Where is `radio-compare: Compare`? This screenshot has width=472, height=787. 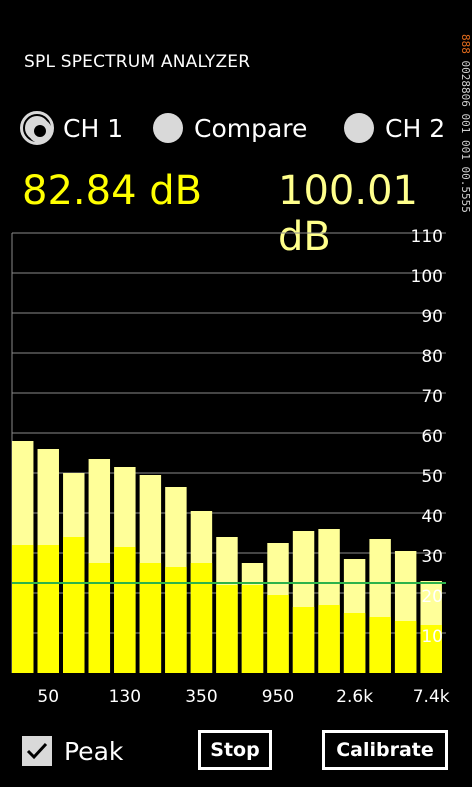
radio-compare: Compare is located at coordinates (230, 128).